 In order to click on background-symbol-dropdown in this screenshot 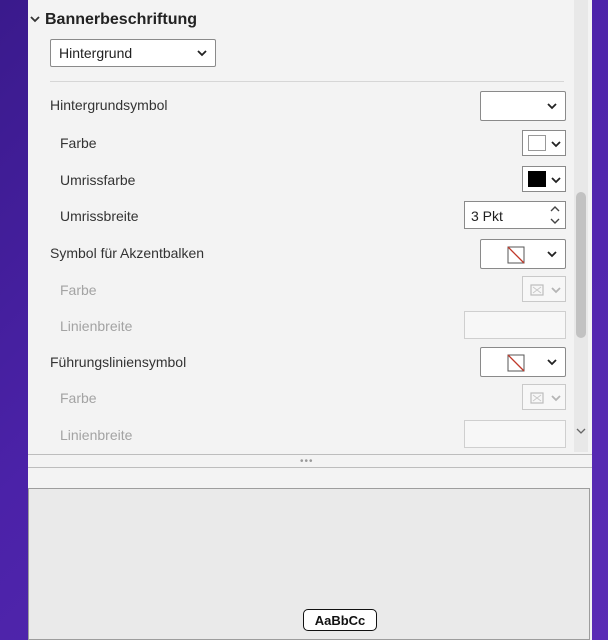, I will do `click(523, 106)`.